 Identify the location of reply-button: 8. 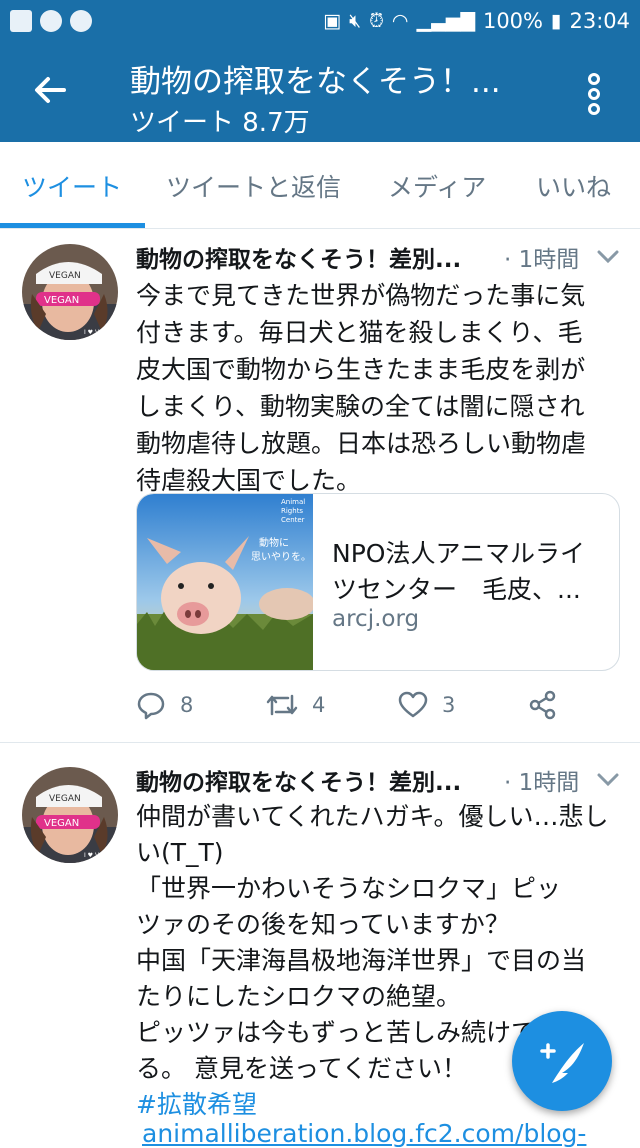
(164, 705).